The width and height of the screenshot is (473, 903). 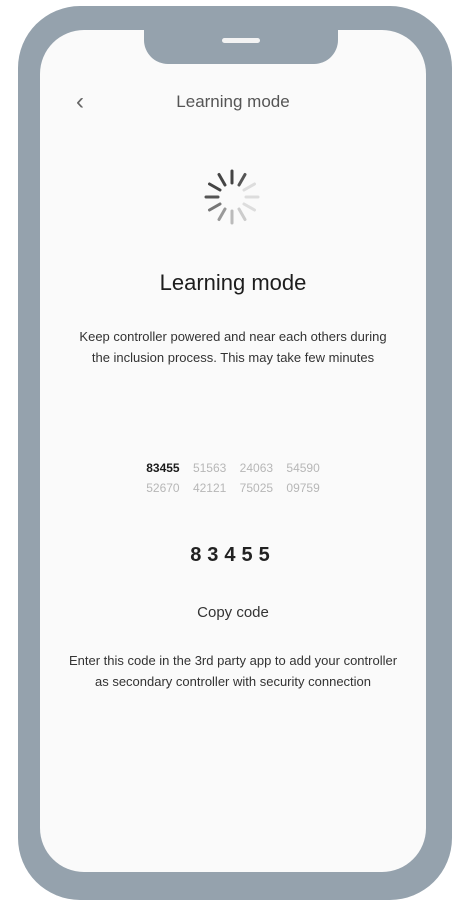 What do you see at coordinates (233, 101) in the screenshot?
I see `page-title: Learning mode` at bounding box center [233, 101].